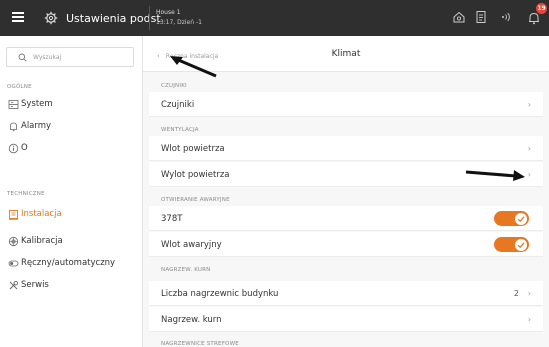  Describe the element at coordinates (42, 241) in the screenshot. I see `sidebar-item-label: Kalibracja` at that location.